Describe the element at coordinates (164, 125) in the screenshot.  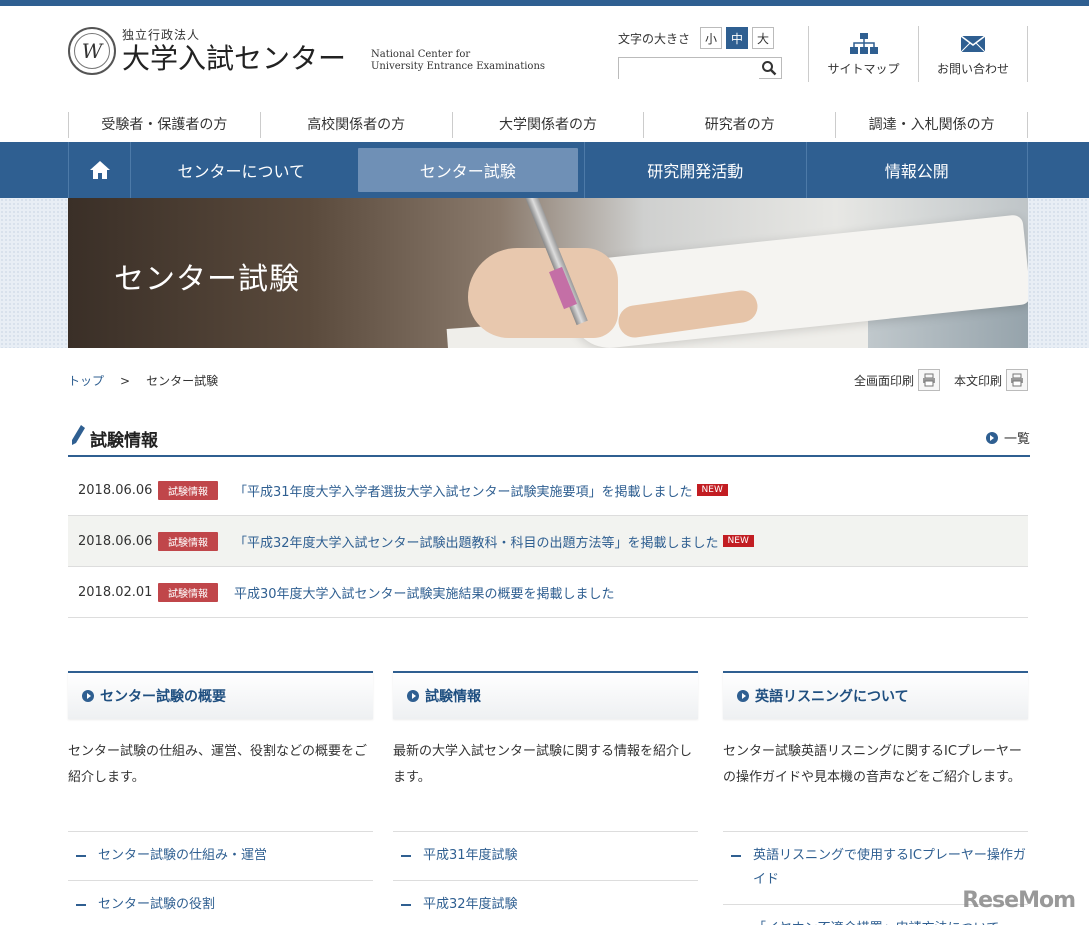
I see `audience-nav-examinees: 受験者・保護者の方` at that location.